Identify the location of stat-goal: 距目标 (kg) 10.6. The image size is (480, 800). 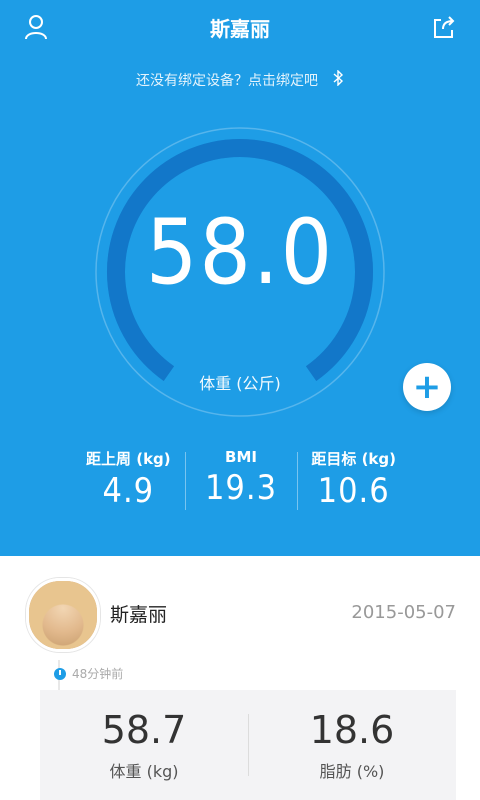
(353, 482).